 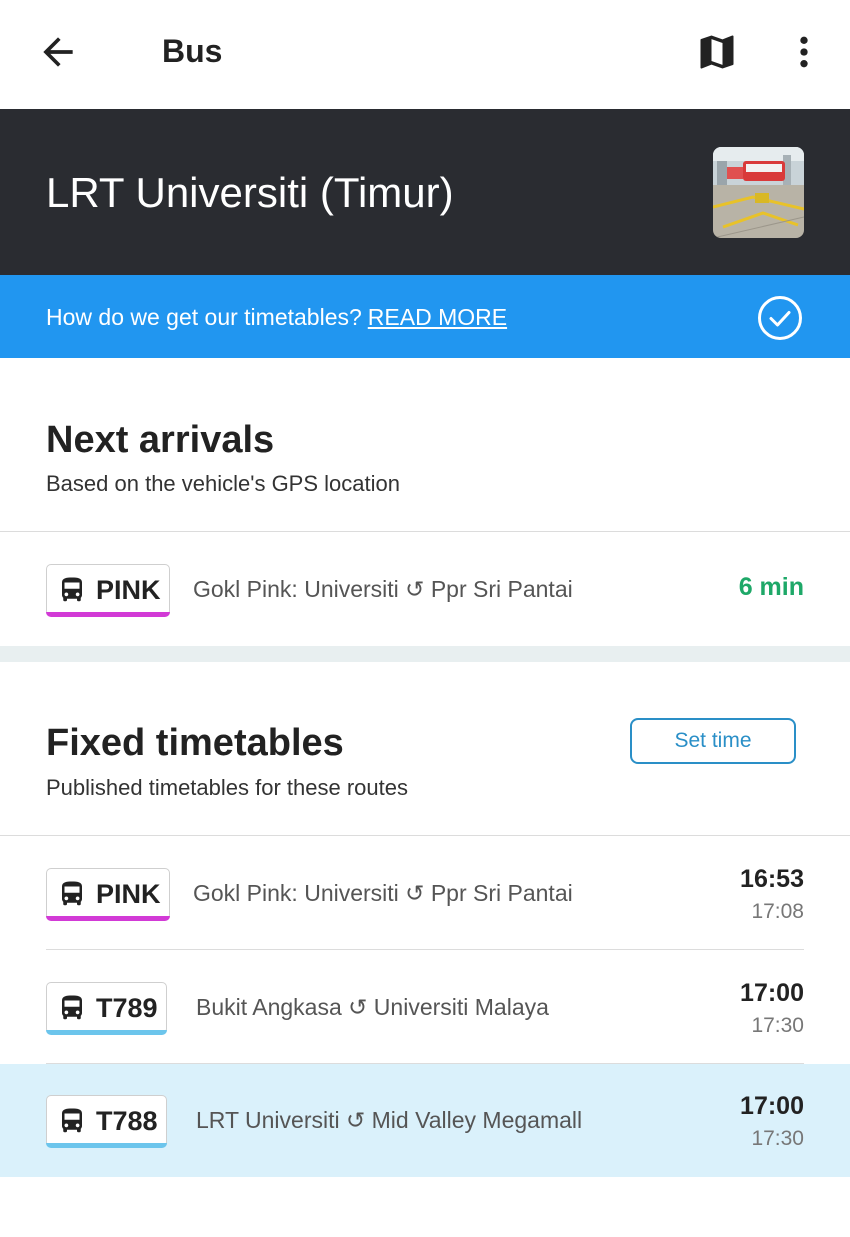 What do you see at coordinates (372, 1007) in the screenshot?
I see `route-description: Bukit Angkasa ↺ Universiti Malaya` at bounding box center [372, 1007].